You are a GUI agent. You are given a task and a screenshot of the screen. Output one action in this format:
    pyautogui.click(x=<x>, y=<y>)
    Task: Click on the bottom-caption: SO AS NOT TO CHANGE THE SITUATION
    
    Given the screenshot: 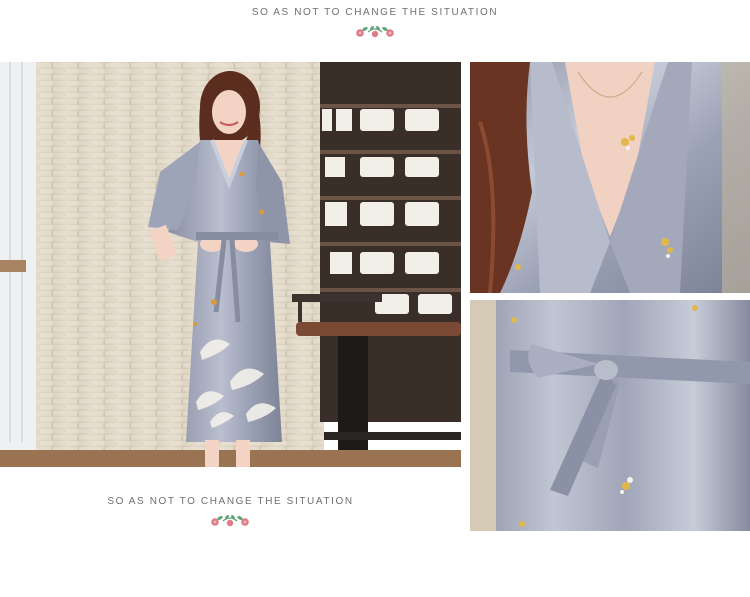 What is the action you would take?
    pyautogui.click(x=230, y=501)
    